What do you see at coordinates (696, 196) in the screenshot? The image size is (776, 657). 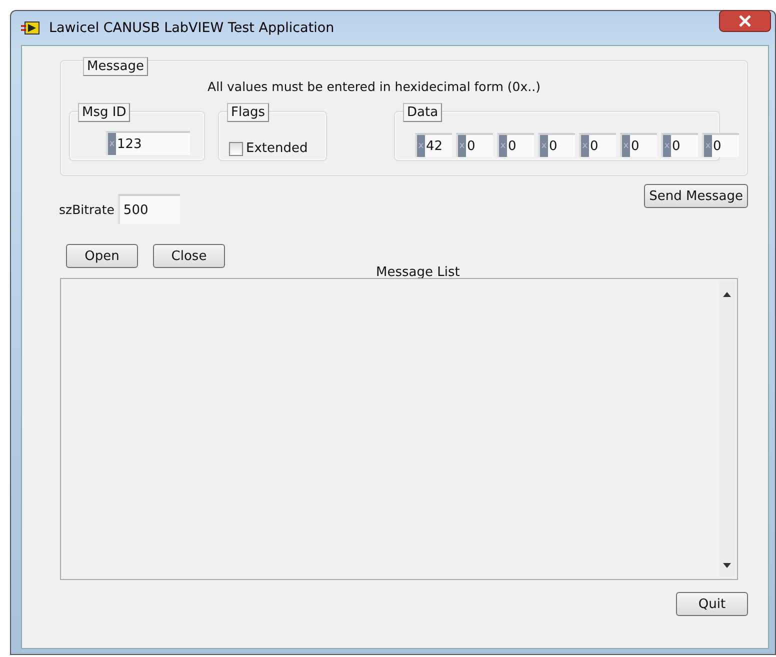 I see `send-message-button: Send Message` at bounding box center [696, 196].